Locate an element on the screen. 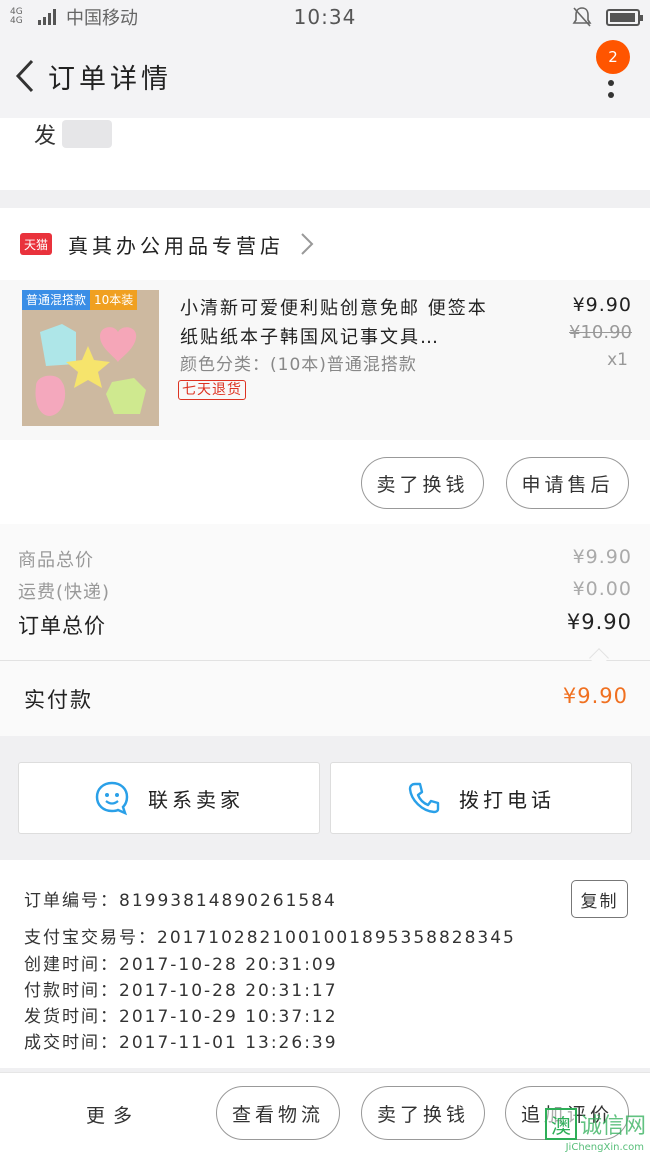 This screenshot has height=1155, width=650. return-policy-tag: 七天退货 is located at coordinates (212, 390).